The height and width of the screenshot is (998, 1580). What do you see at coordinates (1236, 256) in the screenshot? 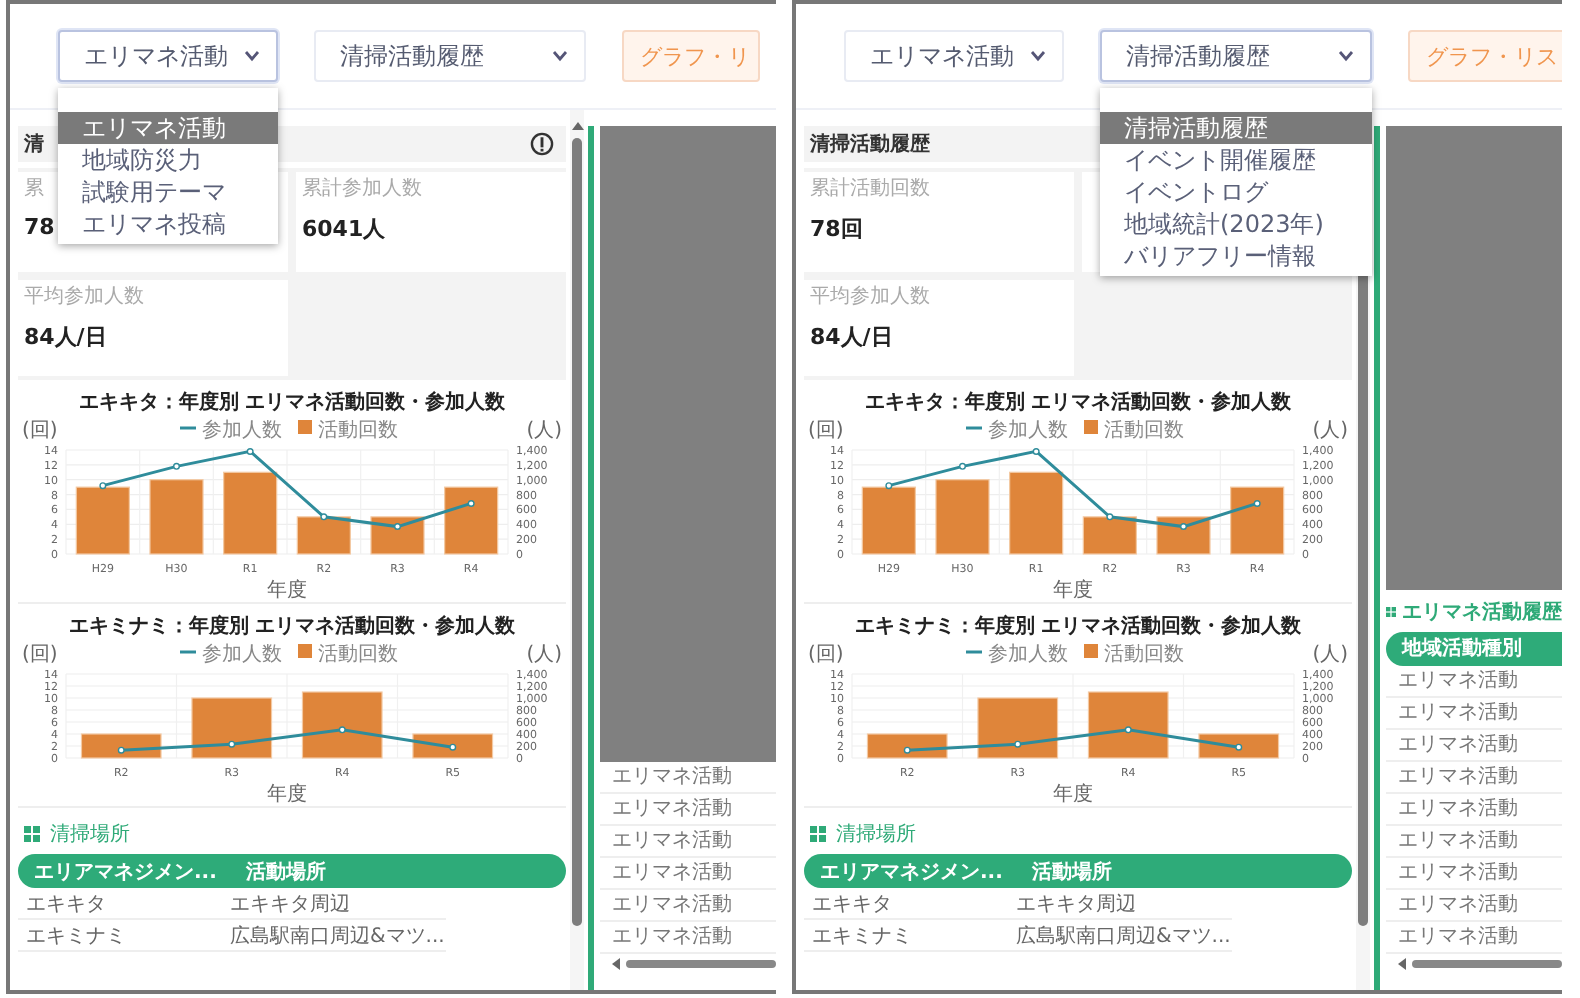
I see `menu-item: バリアフリー情報` at bounding box center [1236, 256].